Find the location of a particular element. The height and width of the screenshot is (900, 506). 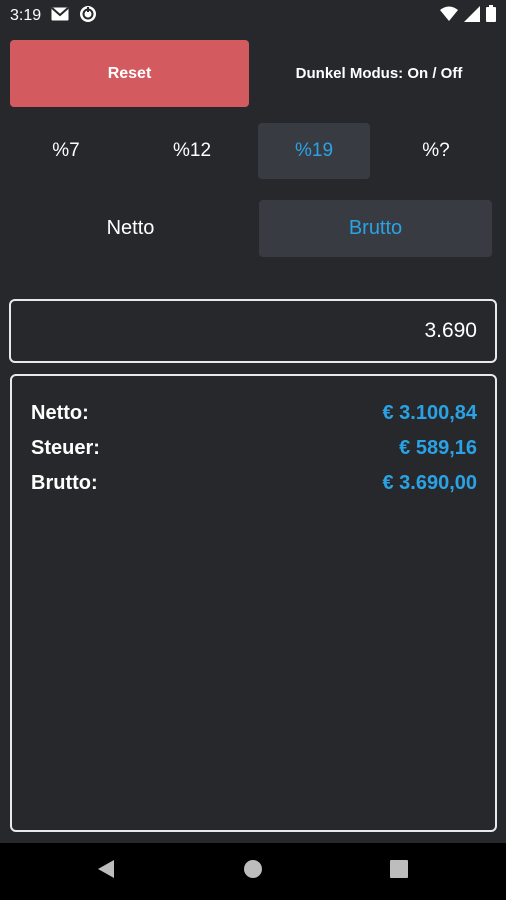

dark-mode-label: Dunkel Modus: On / Off is located at coordinates (379, 73).